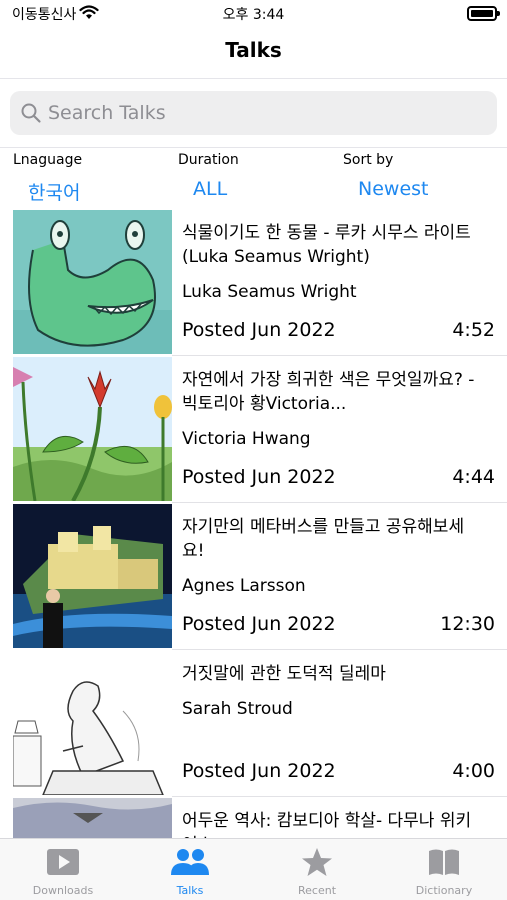 This screenshot has height=900, width=507. I want to click on star-icon, so click(317, 862).